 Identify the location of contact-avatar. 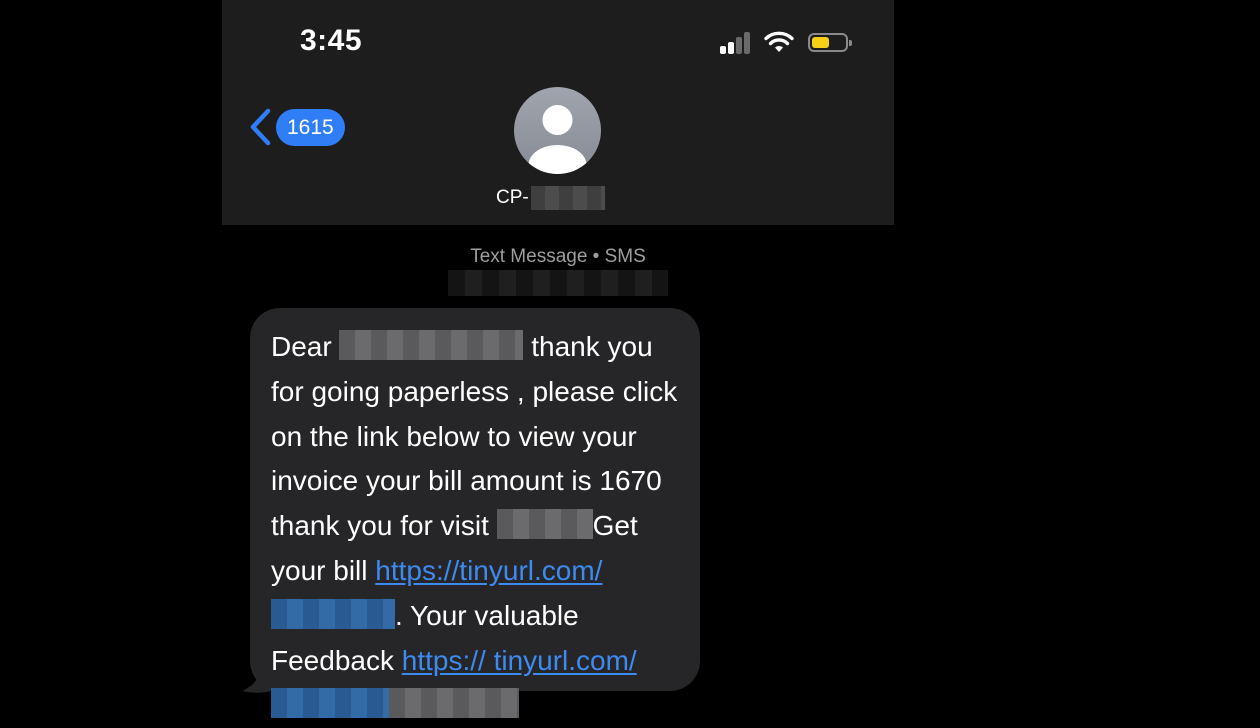
(557, 130).